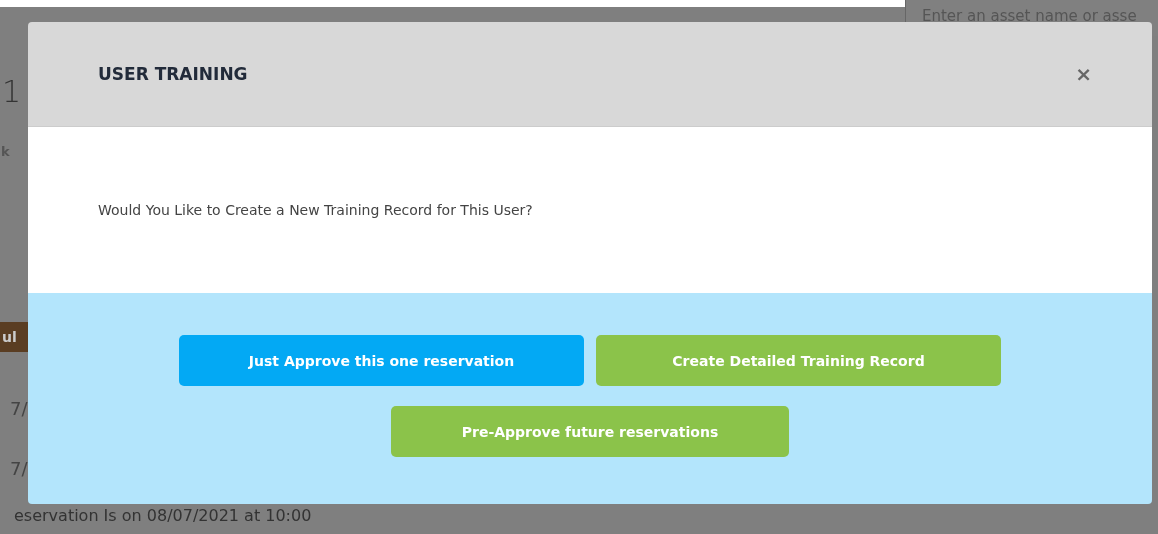 Image resolution: width=1158 pixels, height=534 pixels. What do you see at coordinates (12, 91) in the screenshot?
I see `heading-text: 1` at bounding box center [12, 91].